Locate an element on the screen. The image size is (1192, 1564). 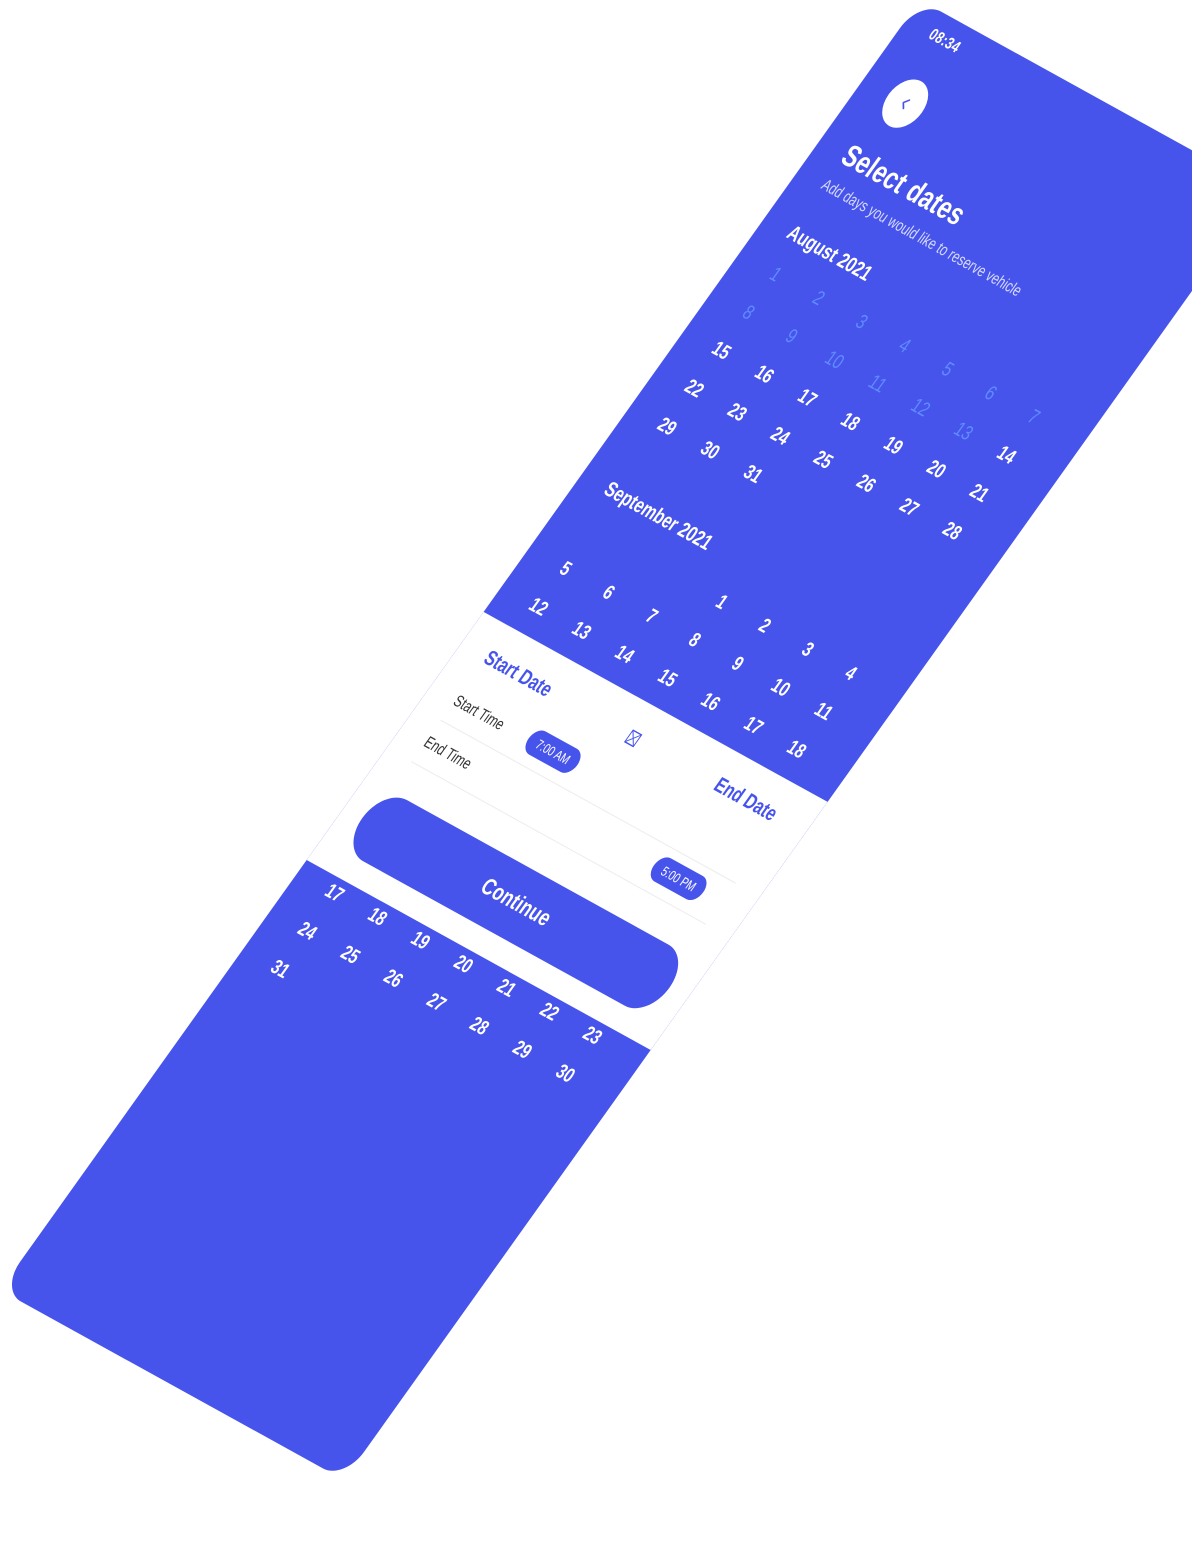
close-square-icon is located at coordinates (633, 738).